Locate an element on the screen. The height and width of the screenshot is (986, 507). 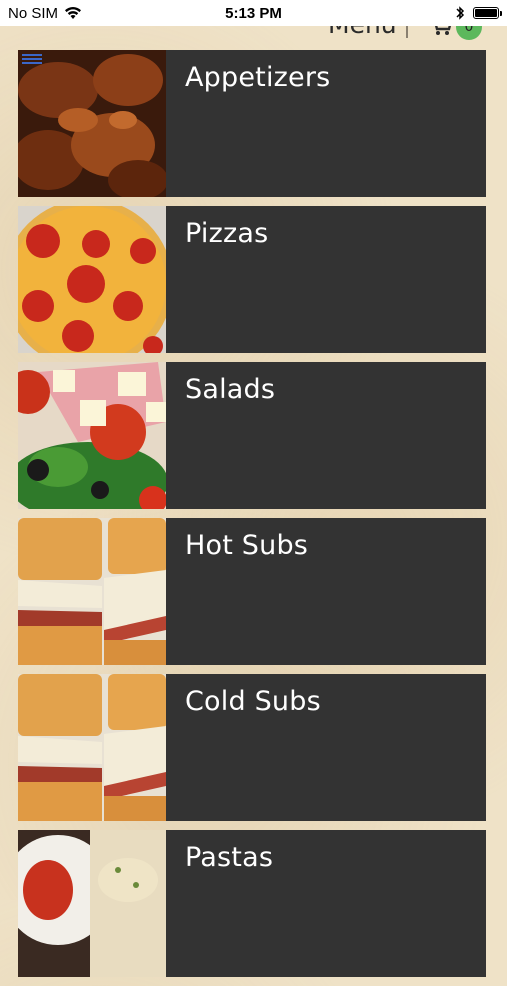
header-divider is located at coordinates (407, 32).